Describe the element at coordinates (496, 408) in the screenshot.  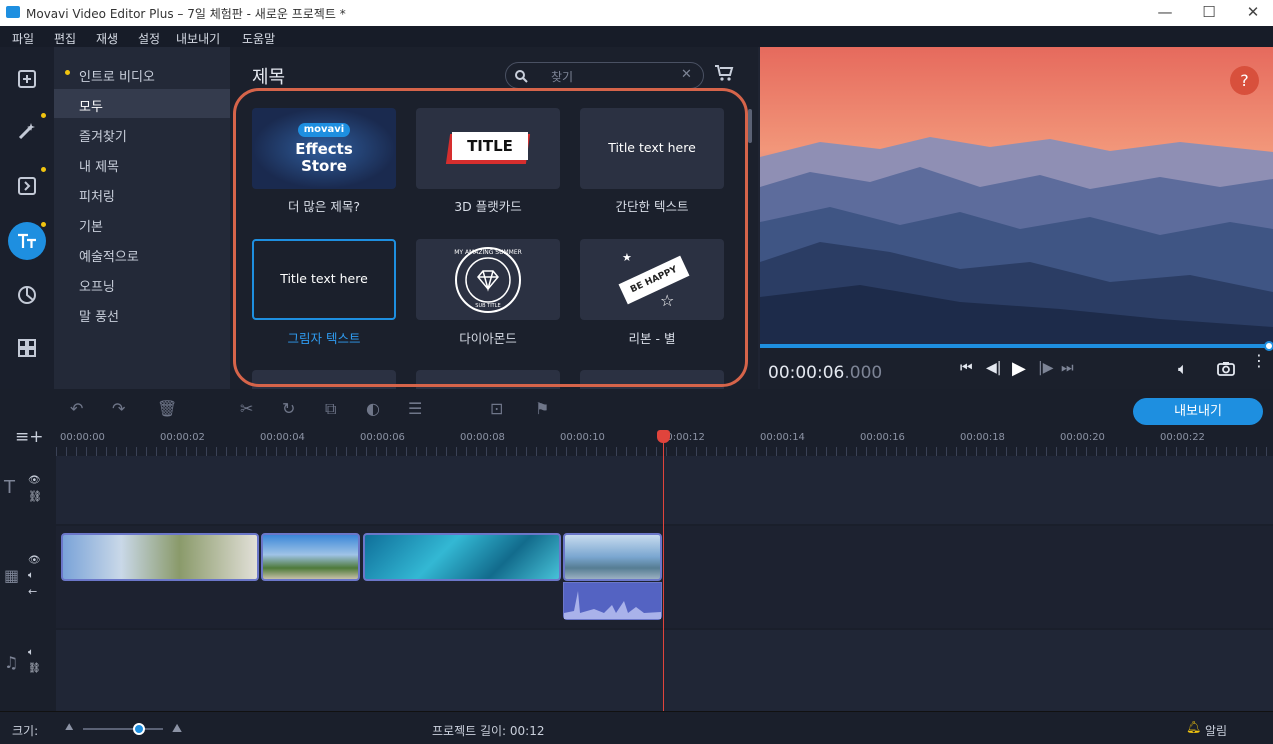
I see `transition-wizard-icon: ⊡` at that location.